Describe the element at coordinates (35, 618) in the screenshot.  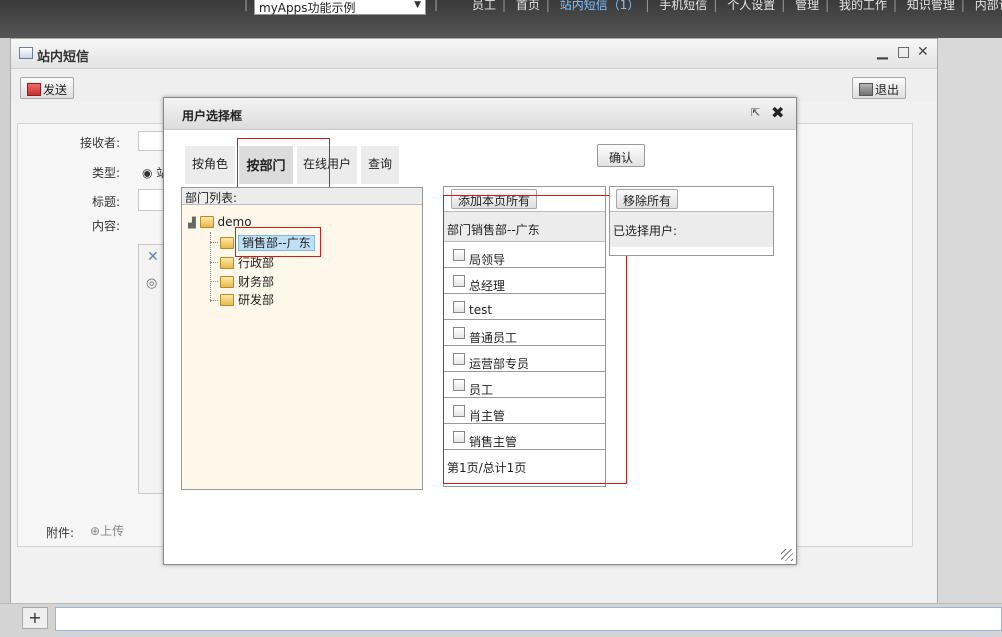
I see `add-tab-button: +` at that location.